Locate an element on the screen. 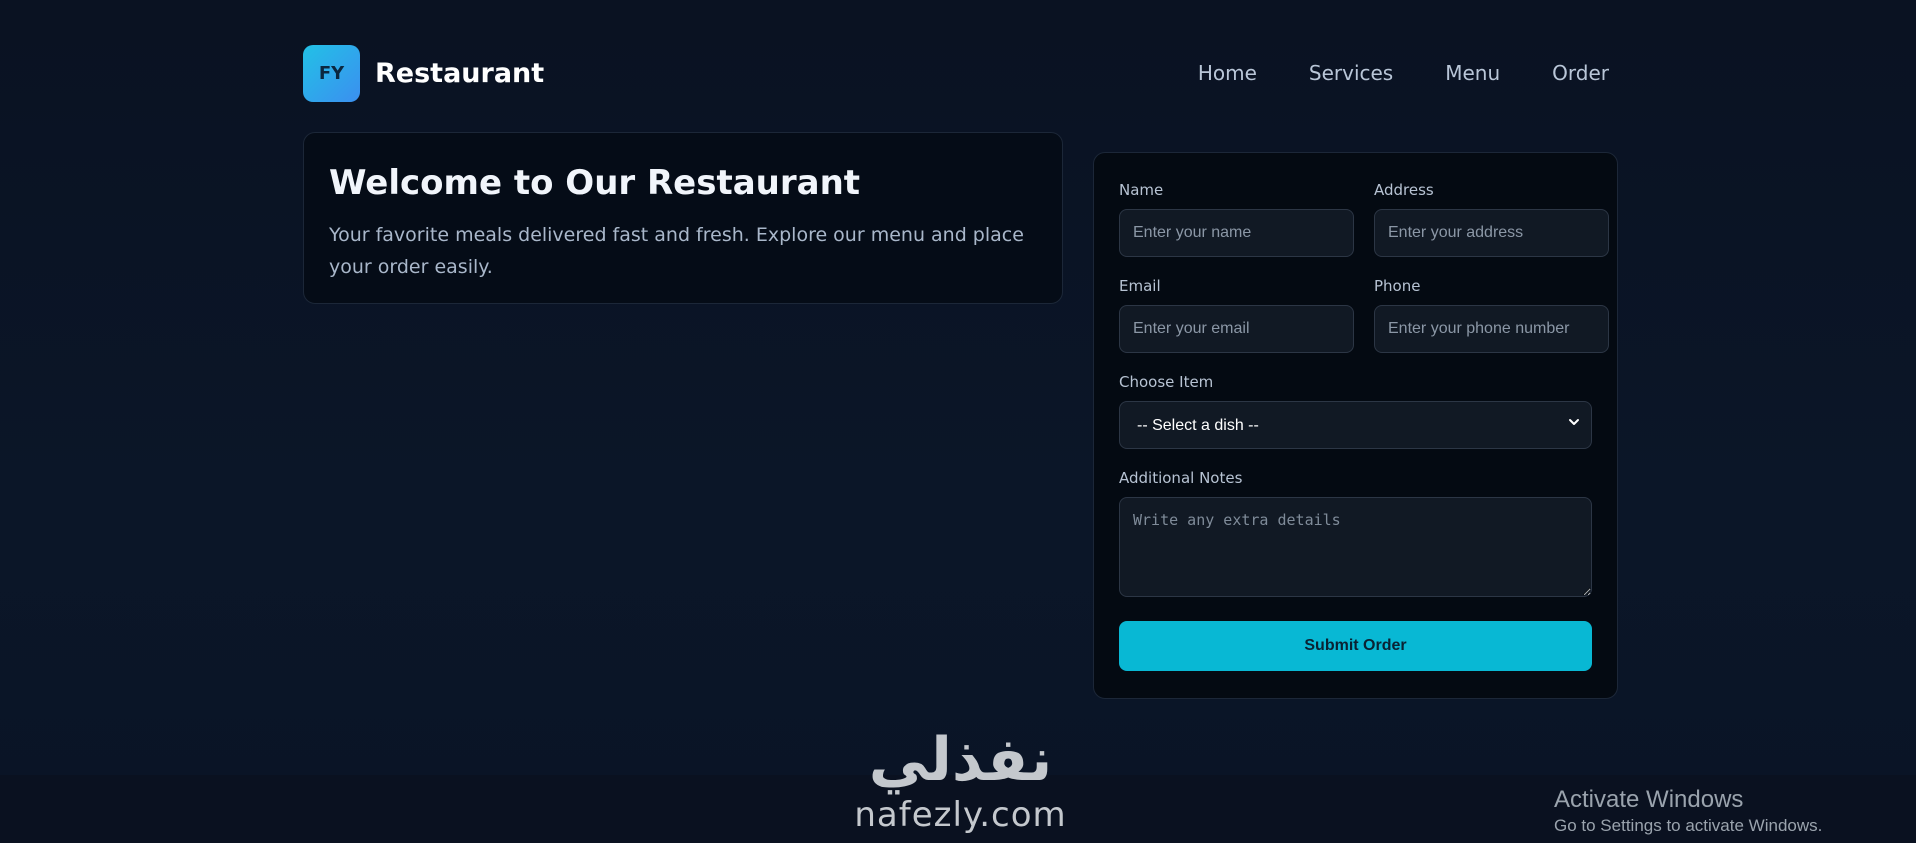  activate-subtitle: Go to Settings to activate Windows. is located at coordinates (1688, 825).